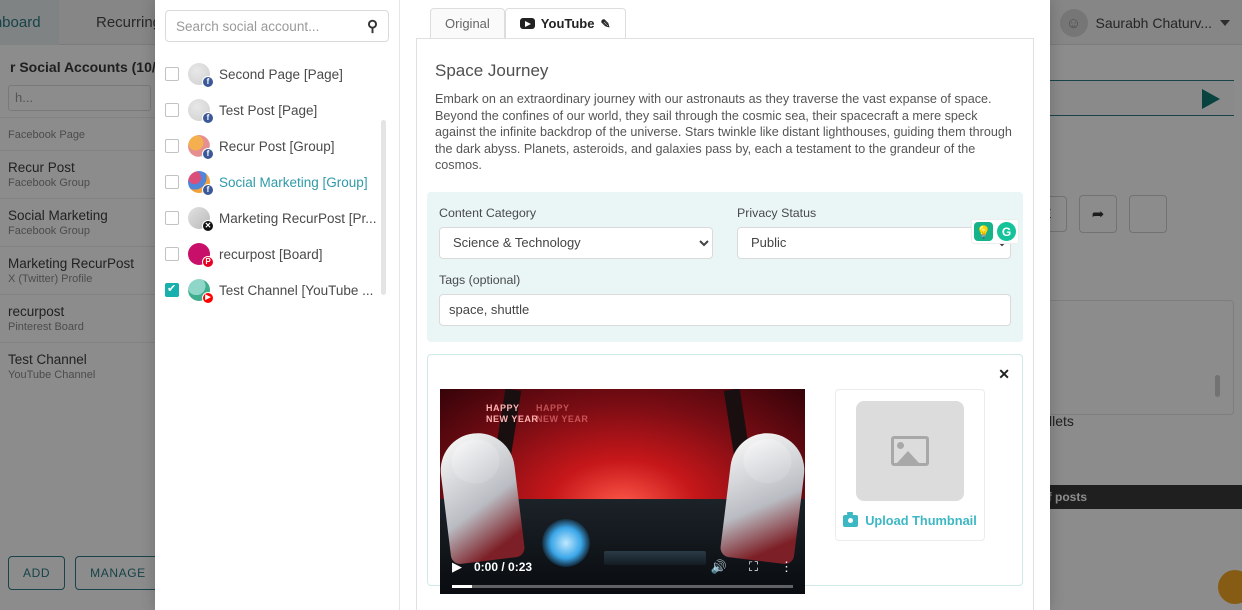 This screenshot has width=1242, height=610. I want to click on tab-original-label: Original, so click(467, 23).